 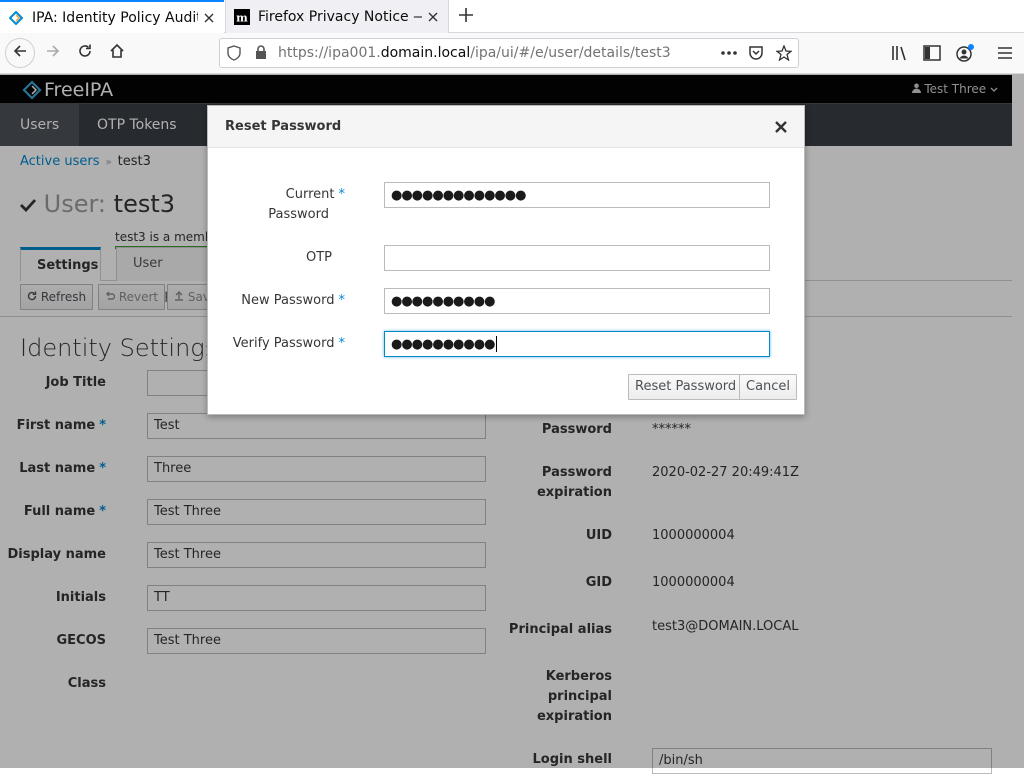 What do you see at coordinates (16, 18) in the screenshot?
I see `freeipa-favicon` at bounding box center [16, 18].